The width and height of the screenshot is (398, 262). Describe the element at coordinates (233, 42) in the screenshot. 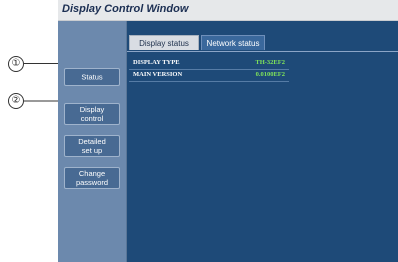

I see `tab-network-status: Network status` at that location.